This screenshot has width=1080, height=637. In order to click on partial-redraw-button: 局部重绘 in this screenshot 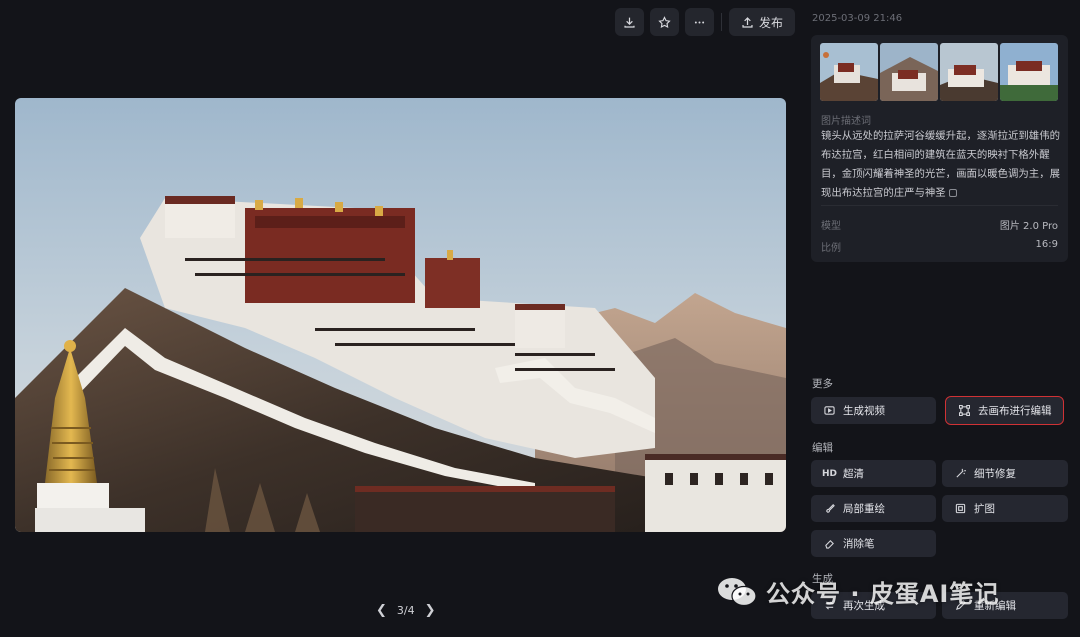, I will do `click(873, 508)`.